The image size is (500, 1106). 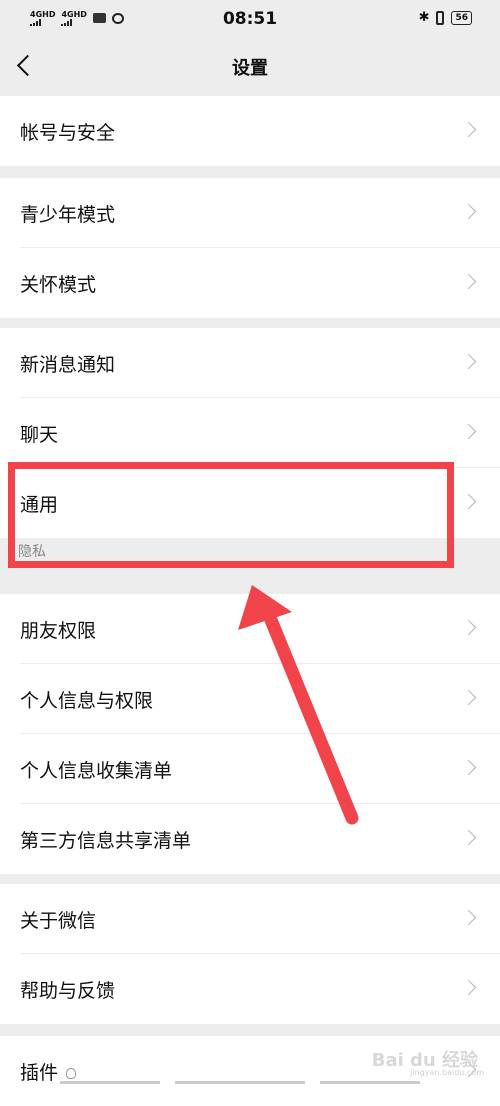 What do you see at coordinates (428, 1061) in the screenshot?
I see `watermark-logo: Bai du 经验 jingyan.baidu.com` at bounding box center [428, 1061].